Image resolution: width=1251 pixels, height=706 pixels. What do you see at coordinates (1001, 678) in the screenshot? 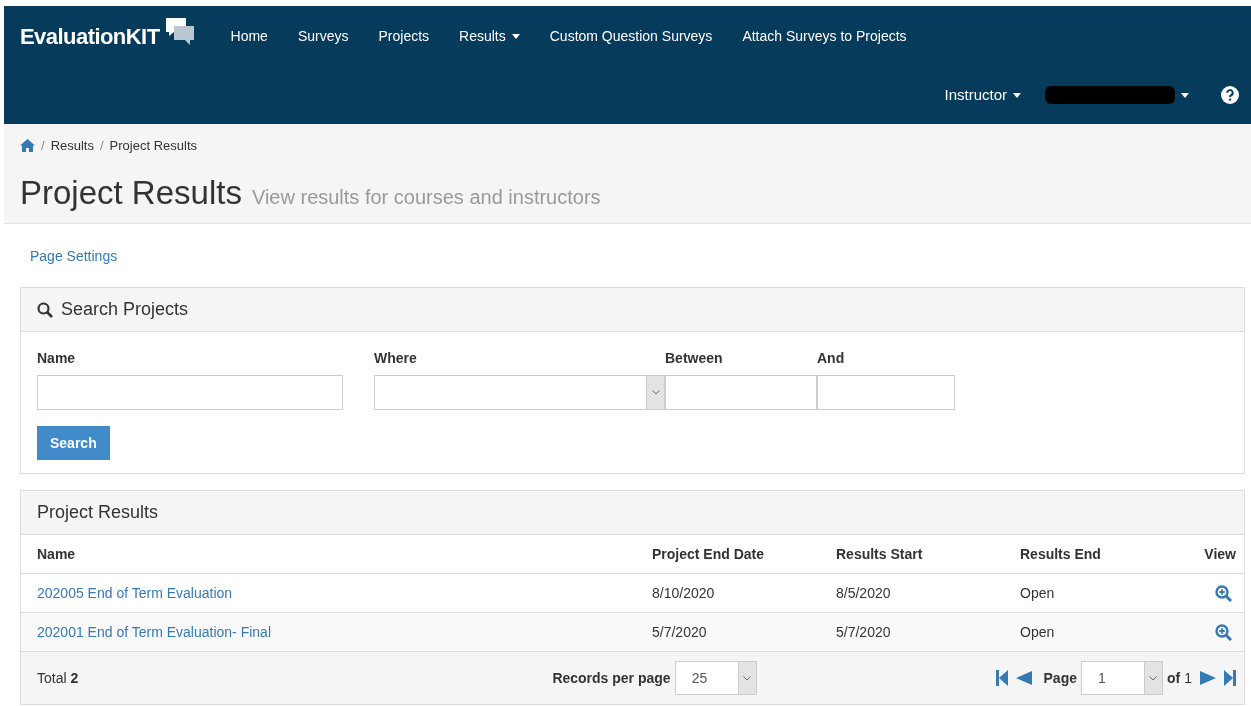
I see `first-page-icon` at bounding box center [1001, 678].